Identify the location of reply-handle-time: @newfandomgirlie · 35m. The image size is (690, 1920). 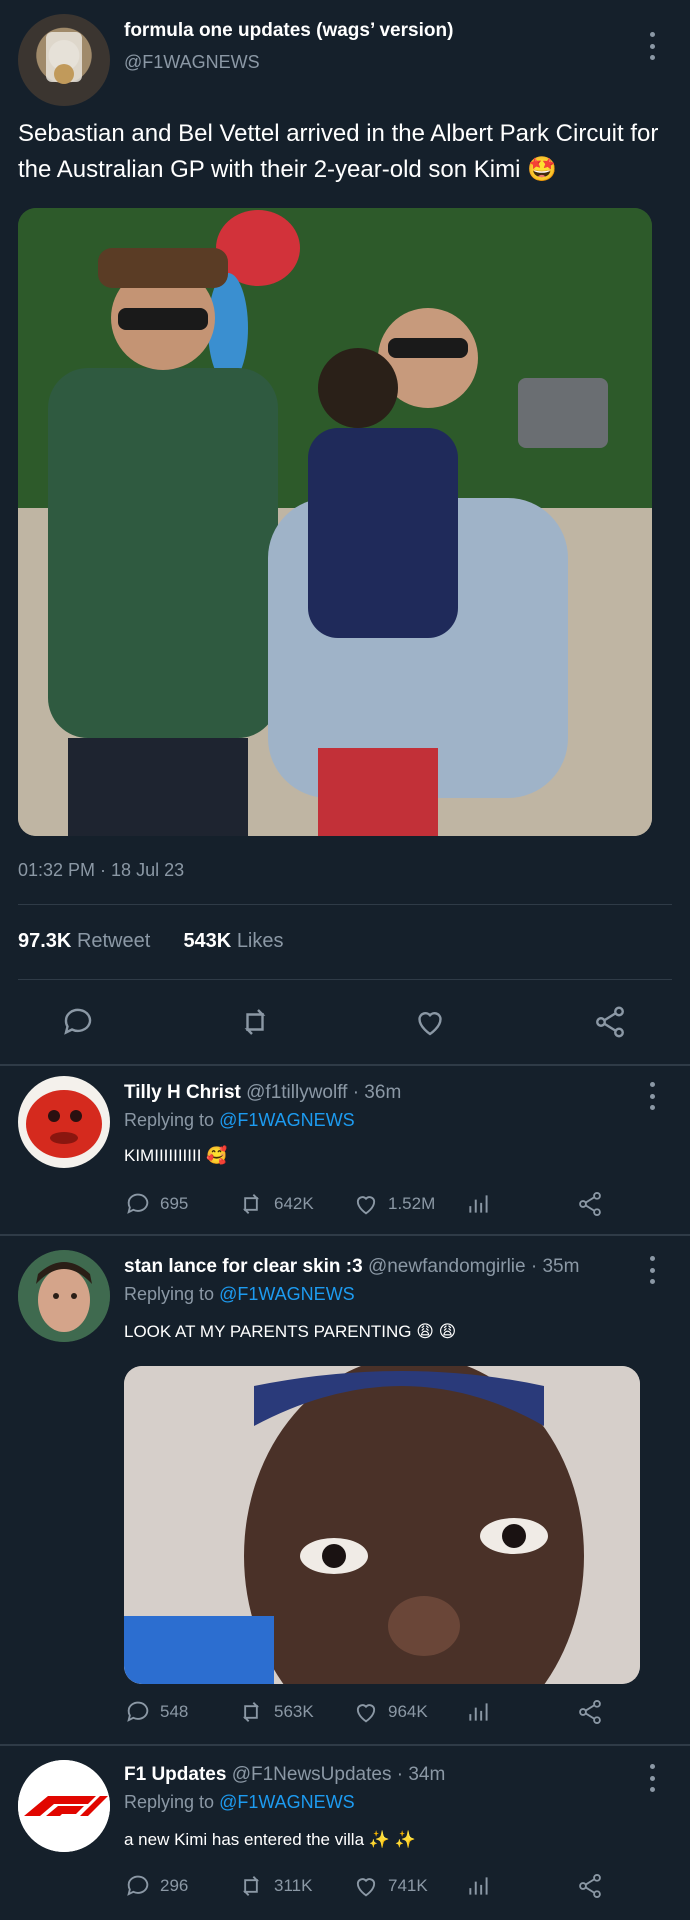
(474, 1266).